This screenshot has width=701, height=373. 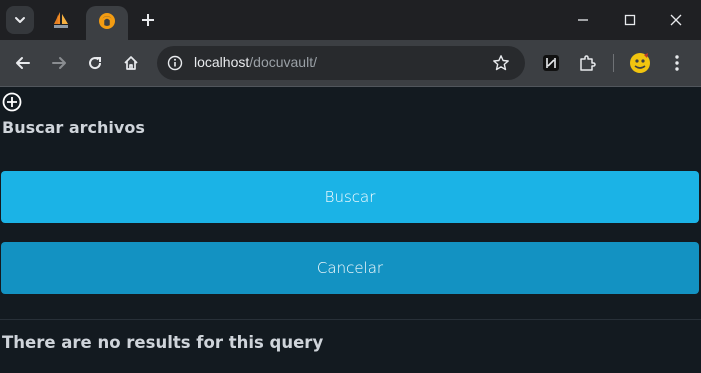 I want to click on close-window-button, so click(x=676, y=20).